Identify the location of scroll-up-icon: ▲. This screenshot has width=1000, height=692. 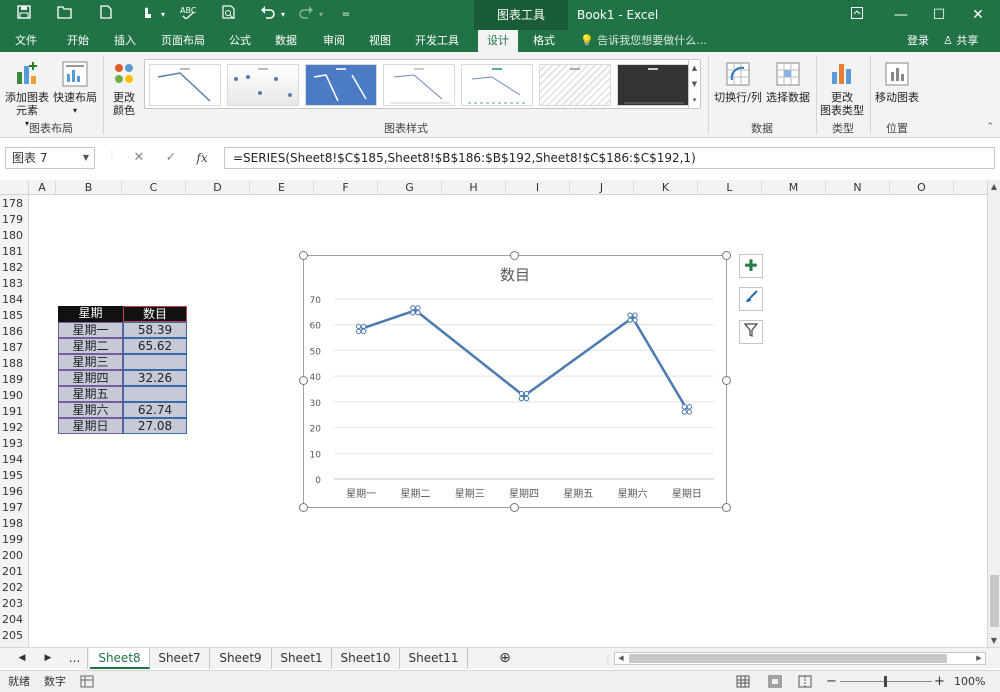
(994, 186).